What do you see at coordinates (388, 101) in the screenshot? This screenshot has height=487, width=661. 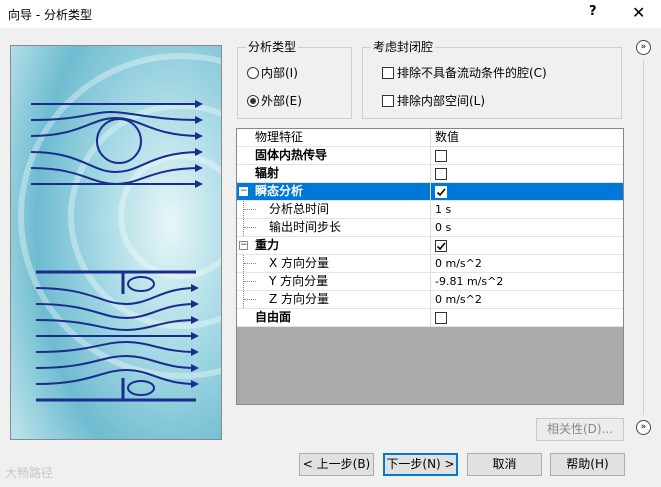 I see `exclude-internal-space-checkbox` at bounding box center [388, 101].